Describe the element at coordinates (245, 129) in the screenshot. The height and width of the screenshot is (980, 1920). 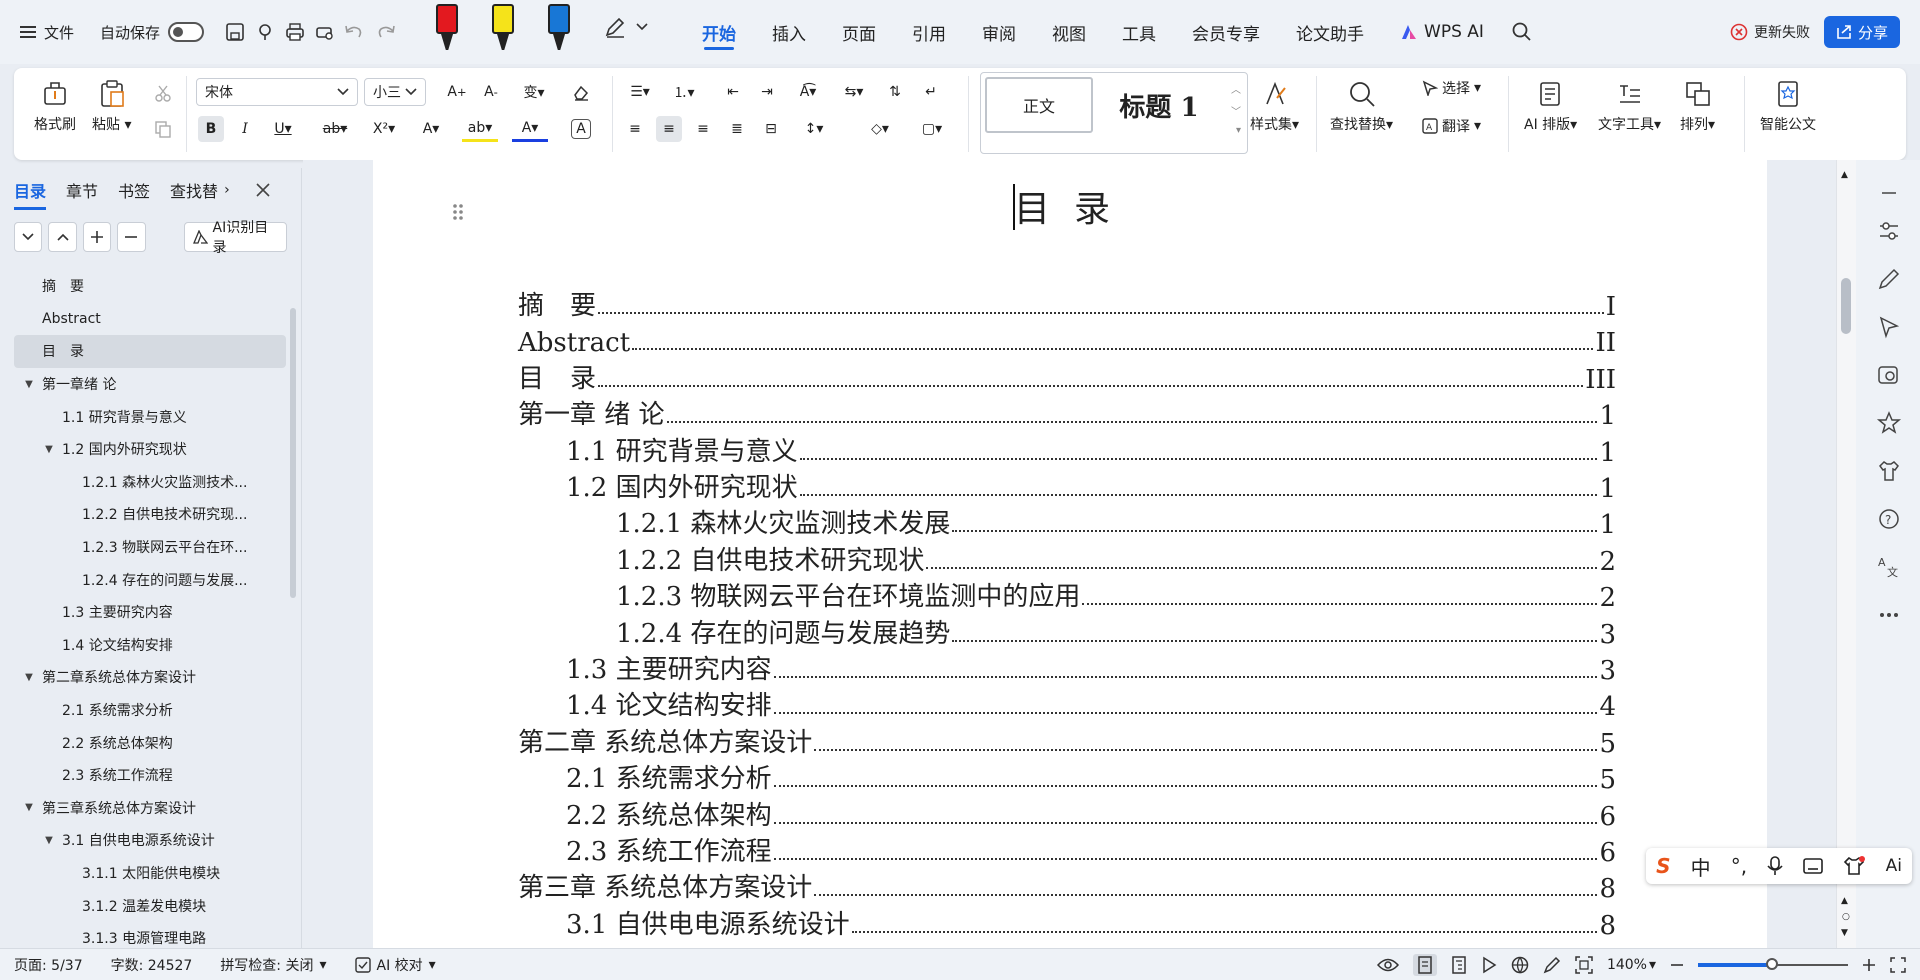
I see `italic-button: I` at that location.